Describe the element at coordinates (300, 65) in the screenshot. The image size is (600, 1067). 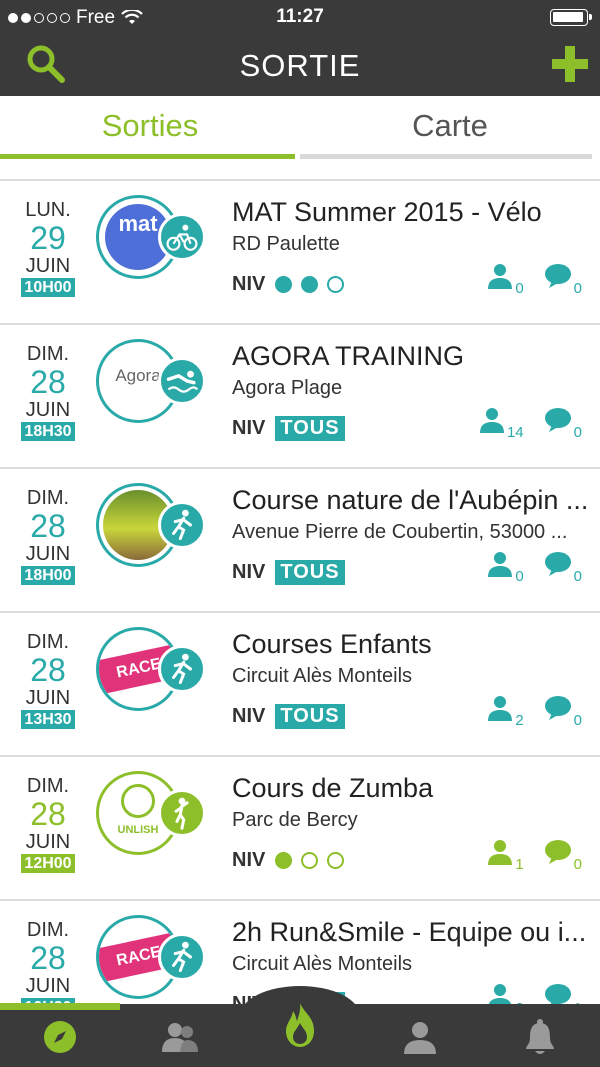
I see `page-title: SORTIE` at that location.